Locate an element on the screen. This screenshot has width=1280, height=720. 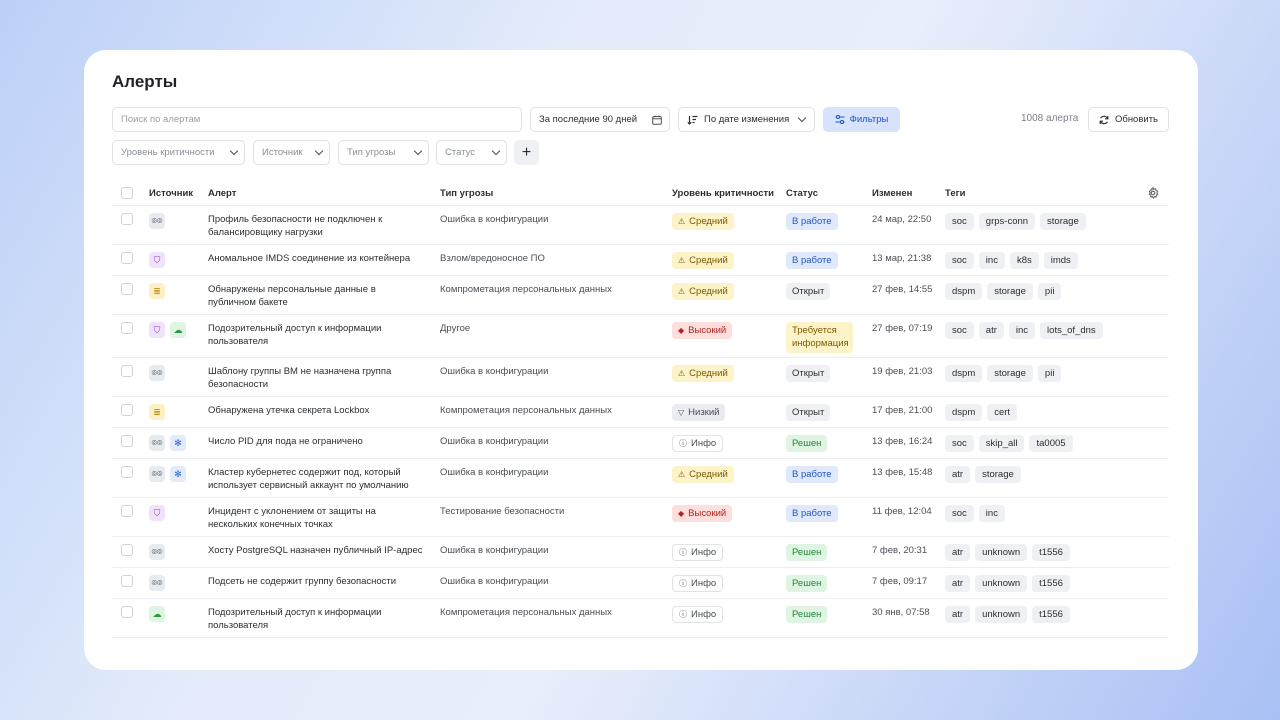
refresh-button: Обновить is located at coordinates (1128, 119).